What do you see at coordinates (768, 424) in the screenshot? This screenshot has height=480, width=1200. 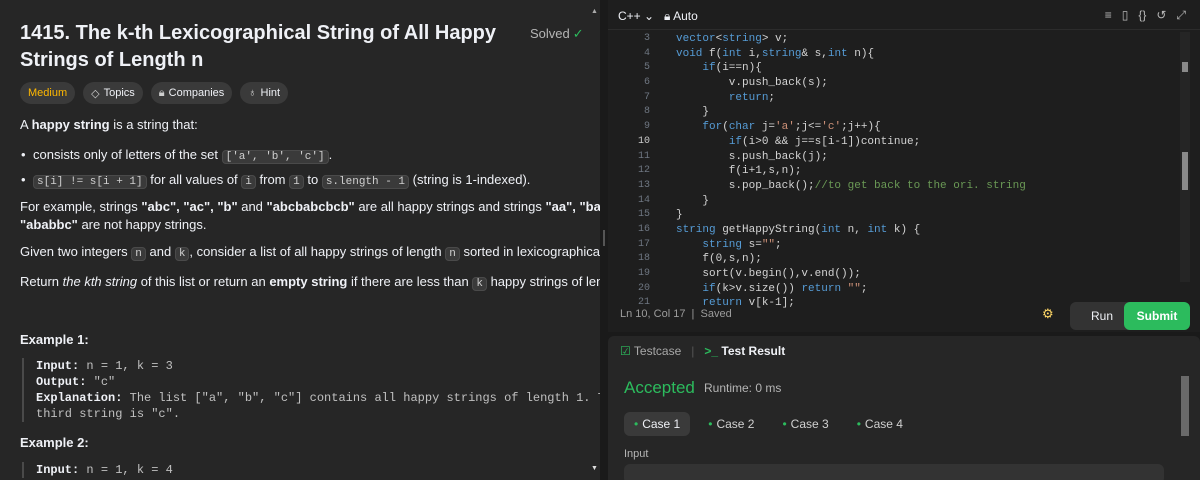 I see `case-tabs: • Case 1 • Case 2 • Case 3 • Case 4` at bounding box center [768, 424].